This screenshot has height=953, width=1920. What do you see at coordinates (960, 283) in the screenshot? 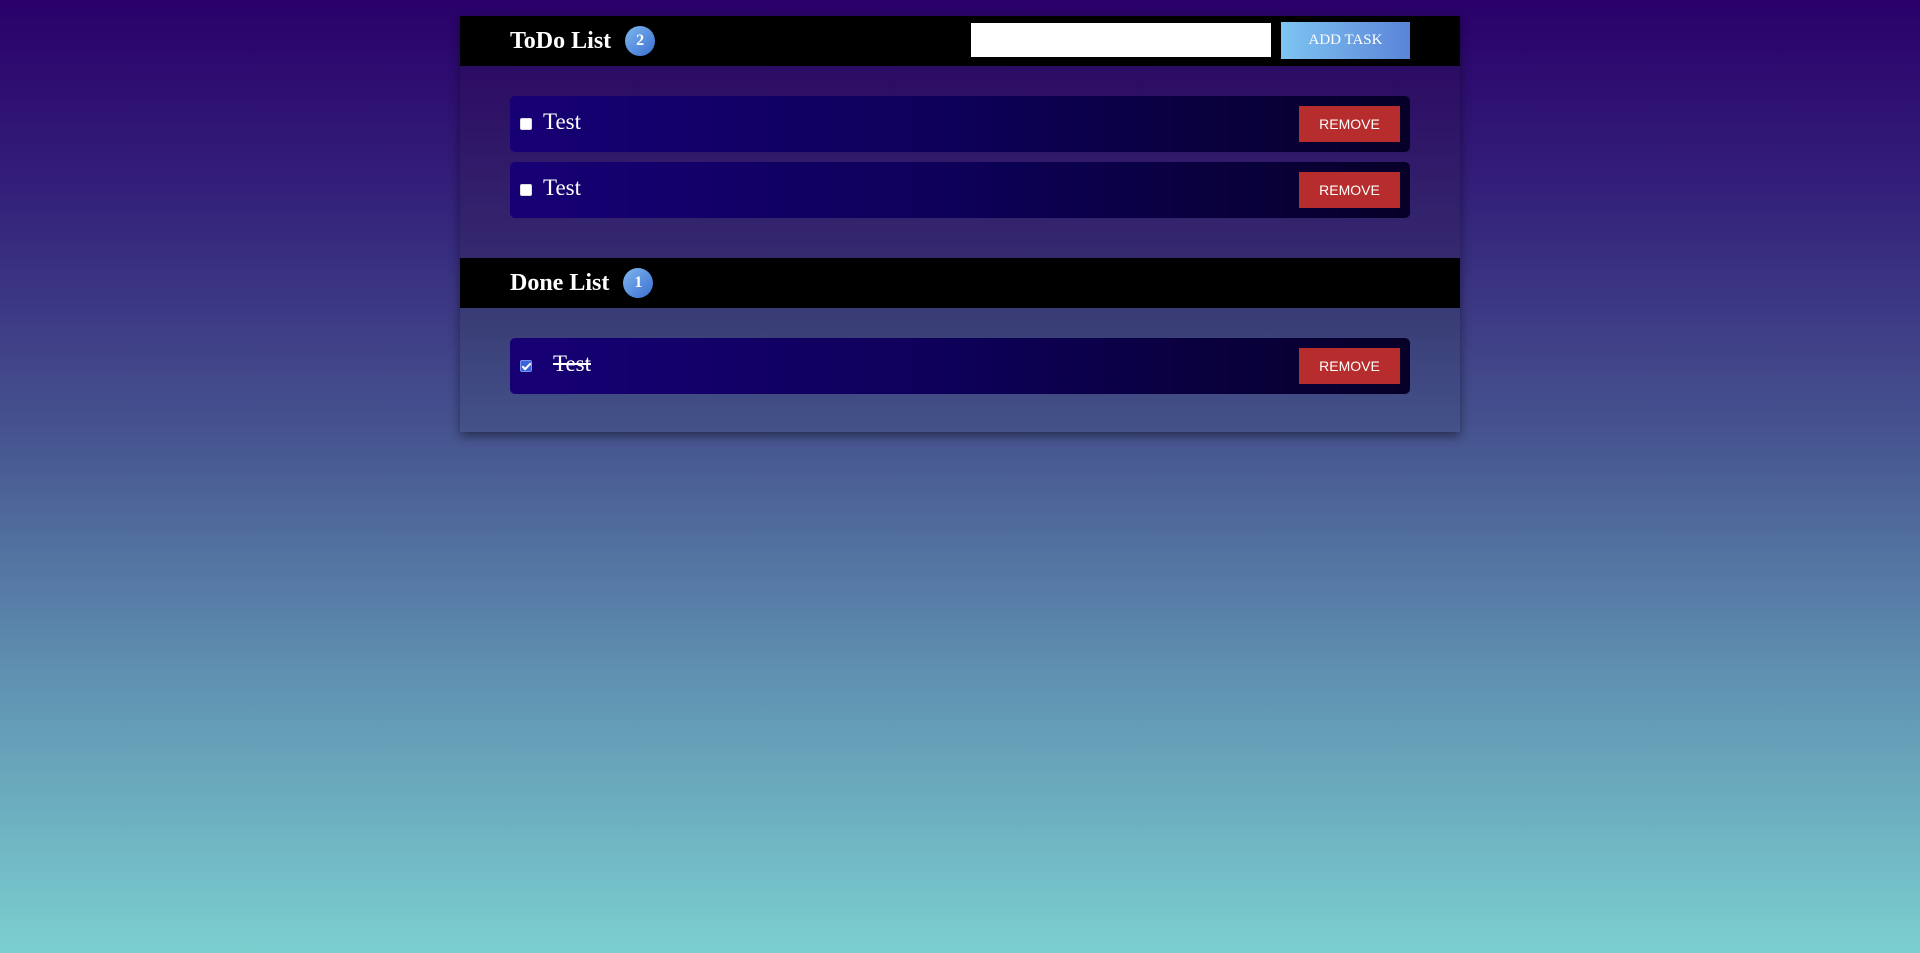
I see `done-list-header: Done List 1` at bounding box center [960, 283].